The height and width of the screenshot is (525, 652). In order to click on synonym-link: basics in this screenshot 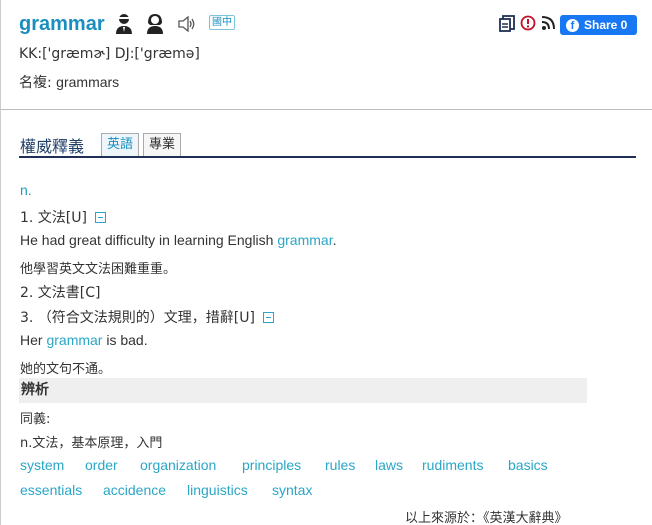, I will do `click(528, 465)`.